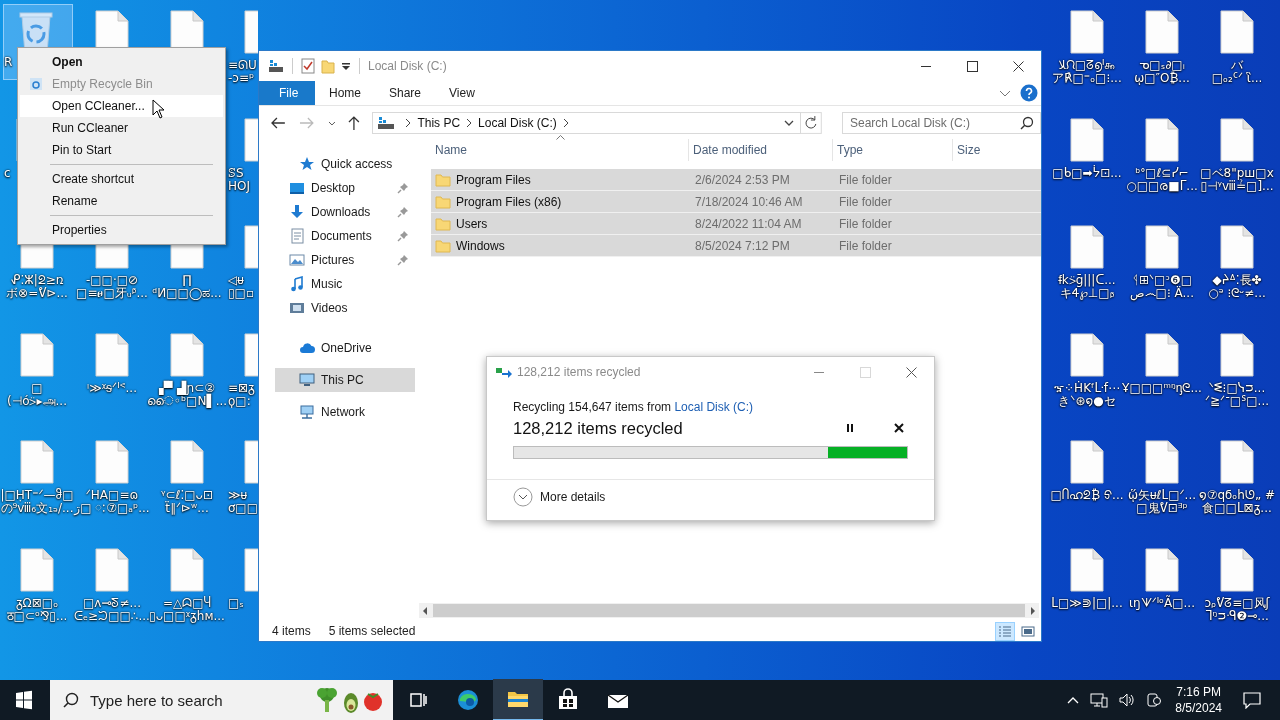 This screenshot has height=720, width=1280. Describe the element at coordinates (865, 245) in the screenshot. I see `file-type: File folder` at that location.